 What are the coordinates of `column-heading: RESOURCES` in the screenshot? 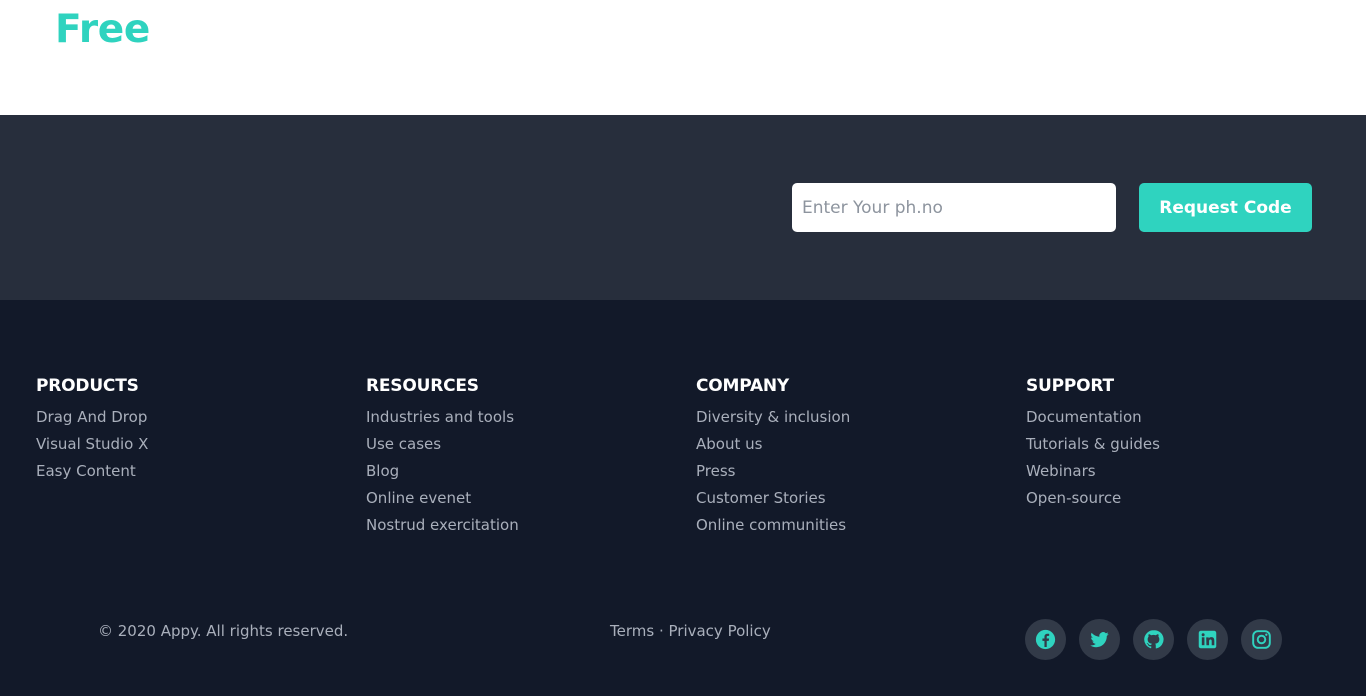 It's located at (422, 386).